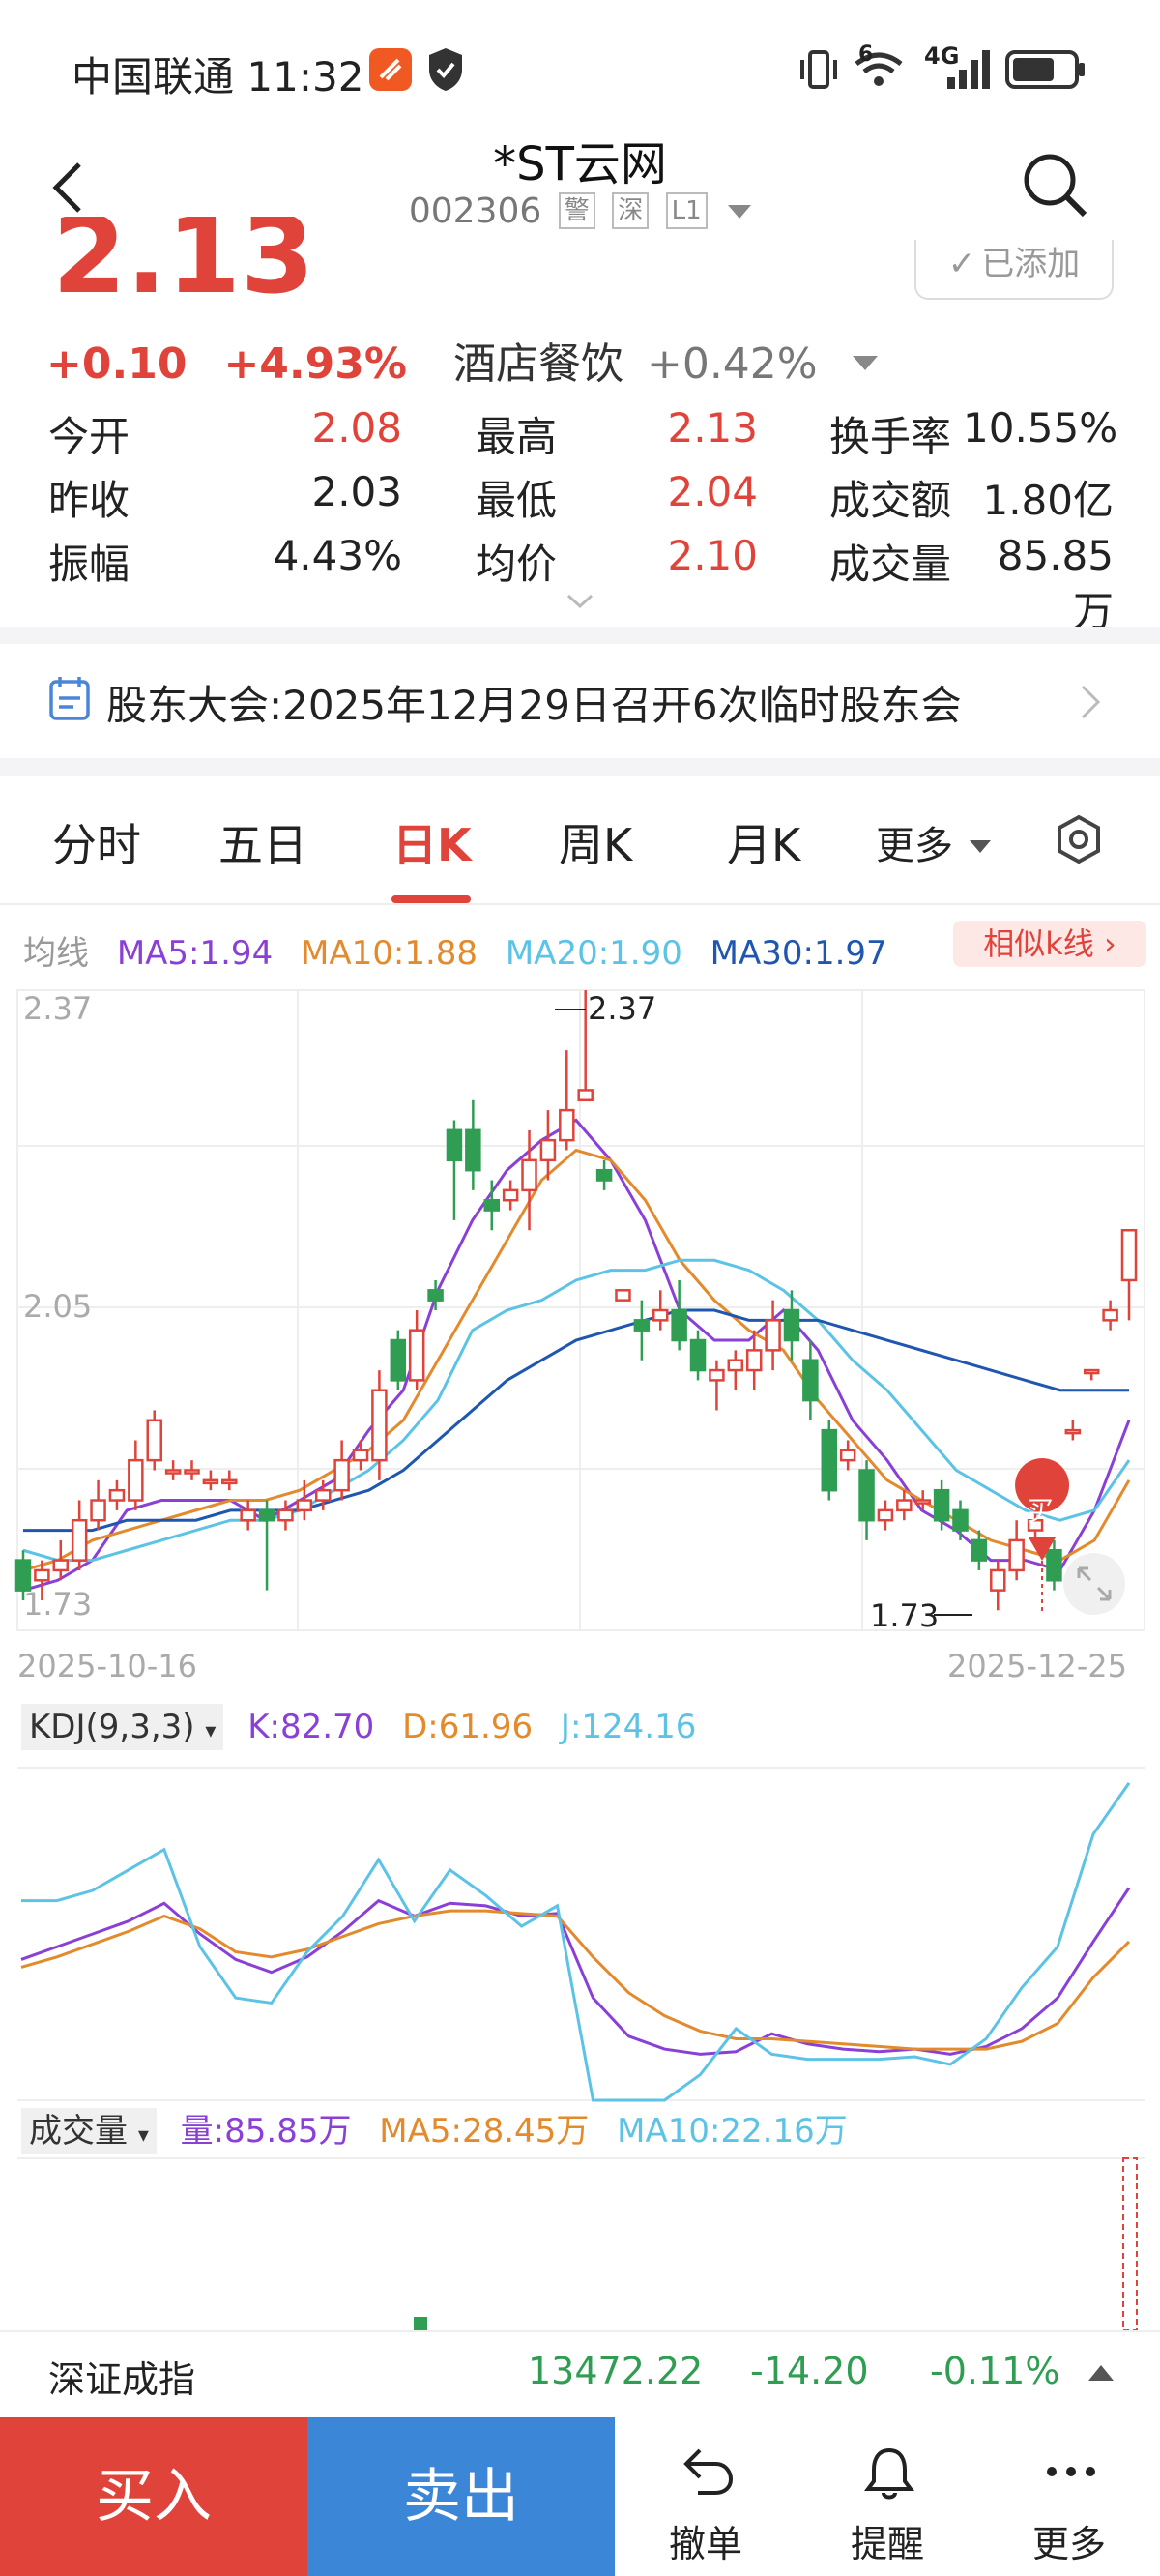 The width and height of the screenshot is (1160, 2576). I want to click on stat-value: 85.85万, so click(1055, 583).